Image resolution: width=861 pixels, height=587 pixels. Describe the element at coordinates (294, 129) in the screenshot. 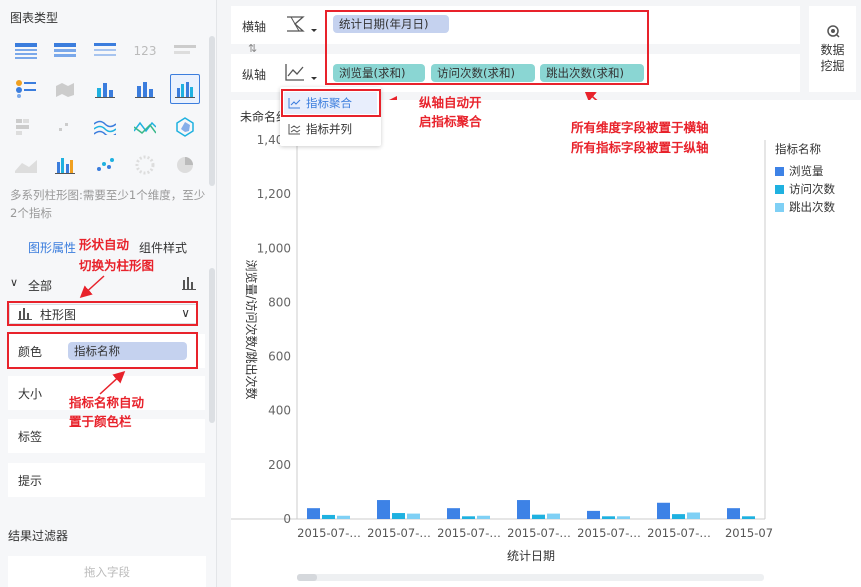

I see `parallel-icon` at that location.